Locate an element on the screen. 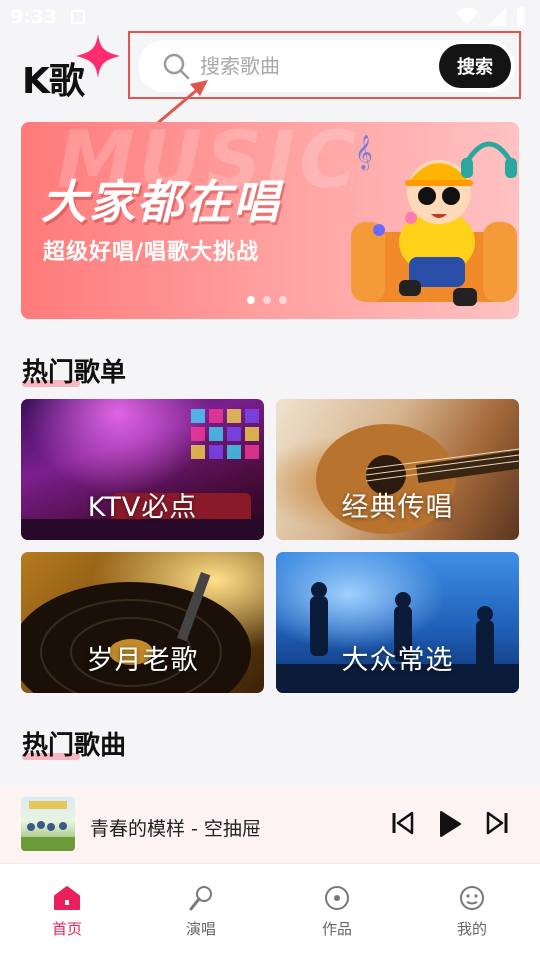 This screenshot has width=540, height=960. playlist-card-old-songs: 岁月老歌 is located at coordinates (142, 622).